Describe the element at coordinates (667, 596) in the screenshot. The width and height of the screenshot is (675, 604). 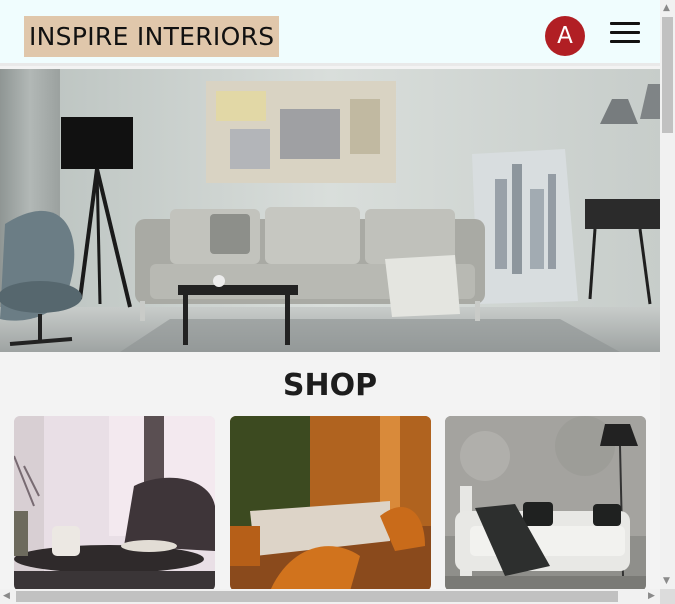
I see `scrollbar-corner` at that location.